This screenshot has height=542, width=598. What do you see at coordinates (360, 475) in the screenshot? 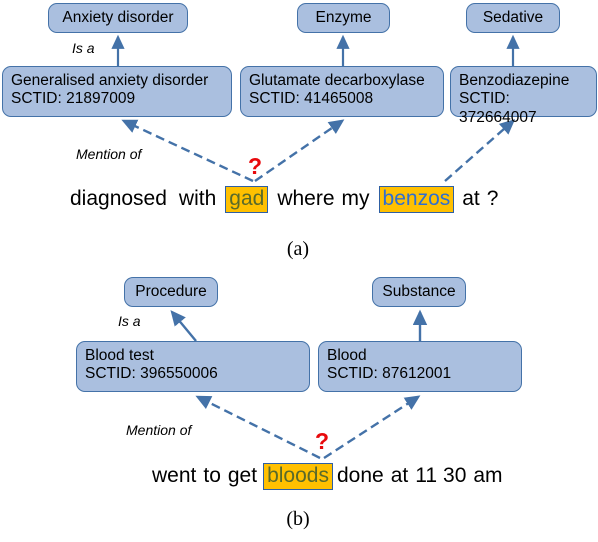
I see `sentence-token: done` at bounding box center [360, 475].